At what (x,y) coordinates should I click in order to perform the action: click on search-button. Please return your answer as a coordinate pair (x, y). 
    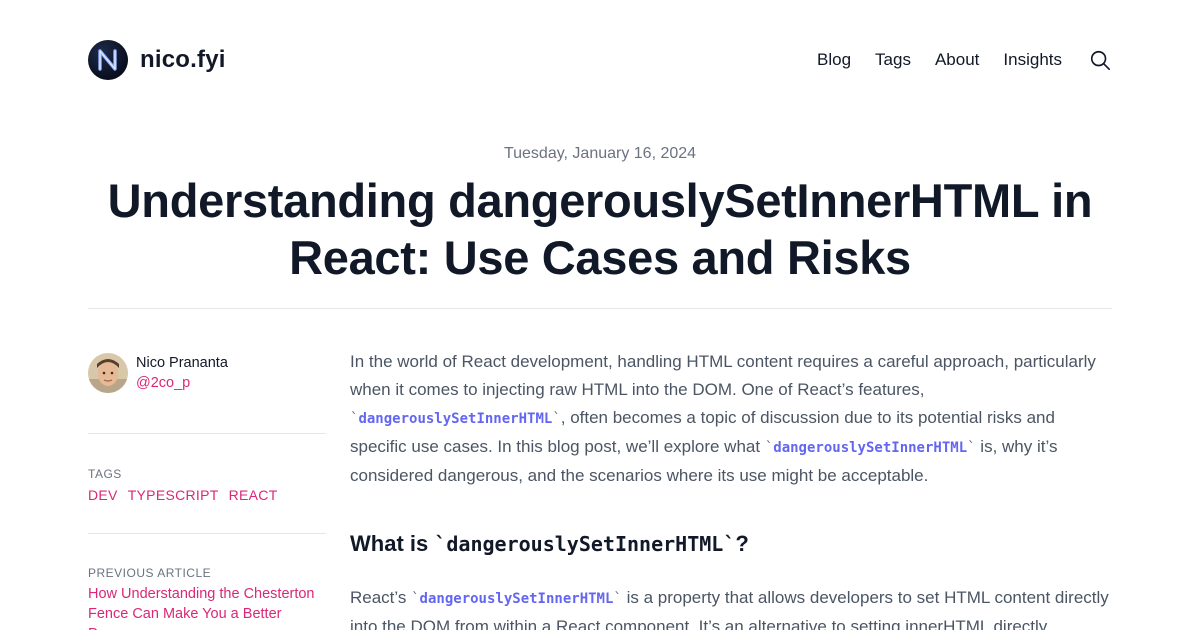
    Looking at the image, I should click on (1100, 60).